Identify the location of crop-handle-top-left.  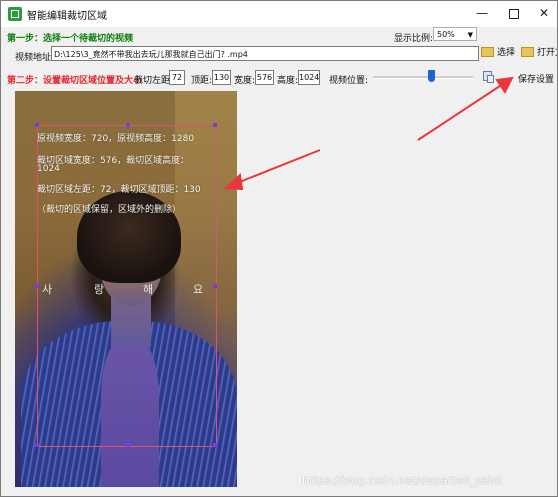
(37, 125).